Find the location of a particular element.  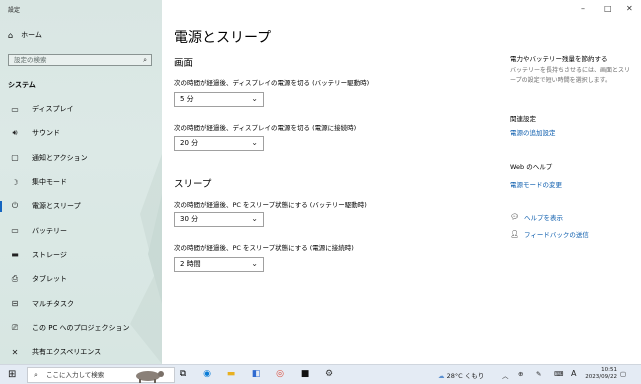

clock-date: 2023/09/22 is located at coordinates (601, 377).